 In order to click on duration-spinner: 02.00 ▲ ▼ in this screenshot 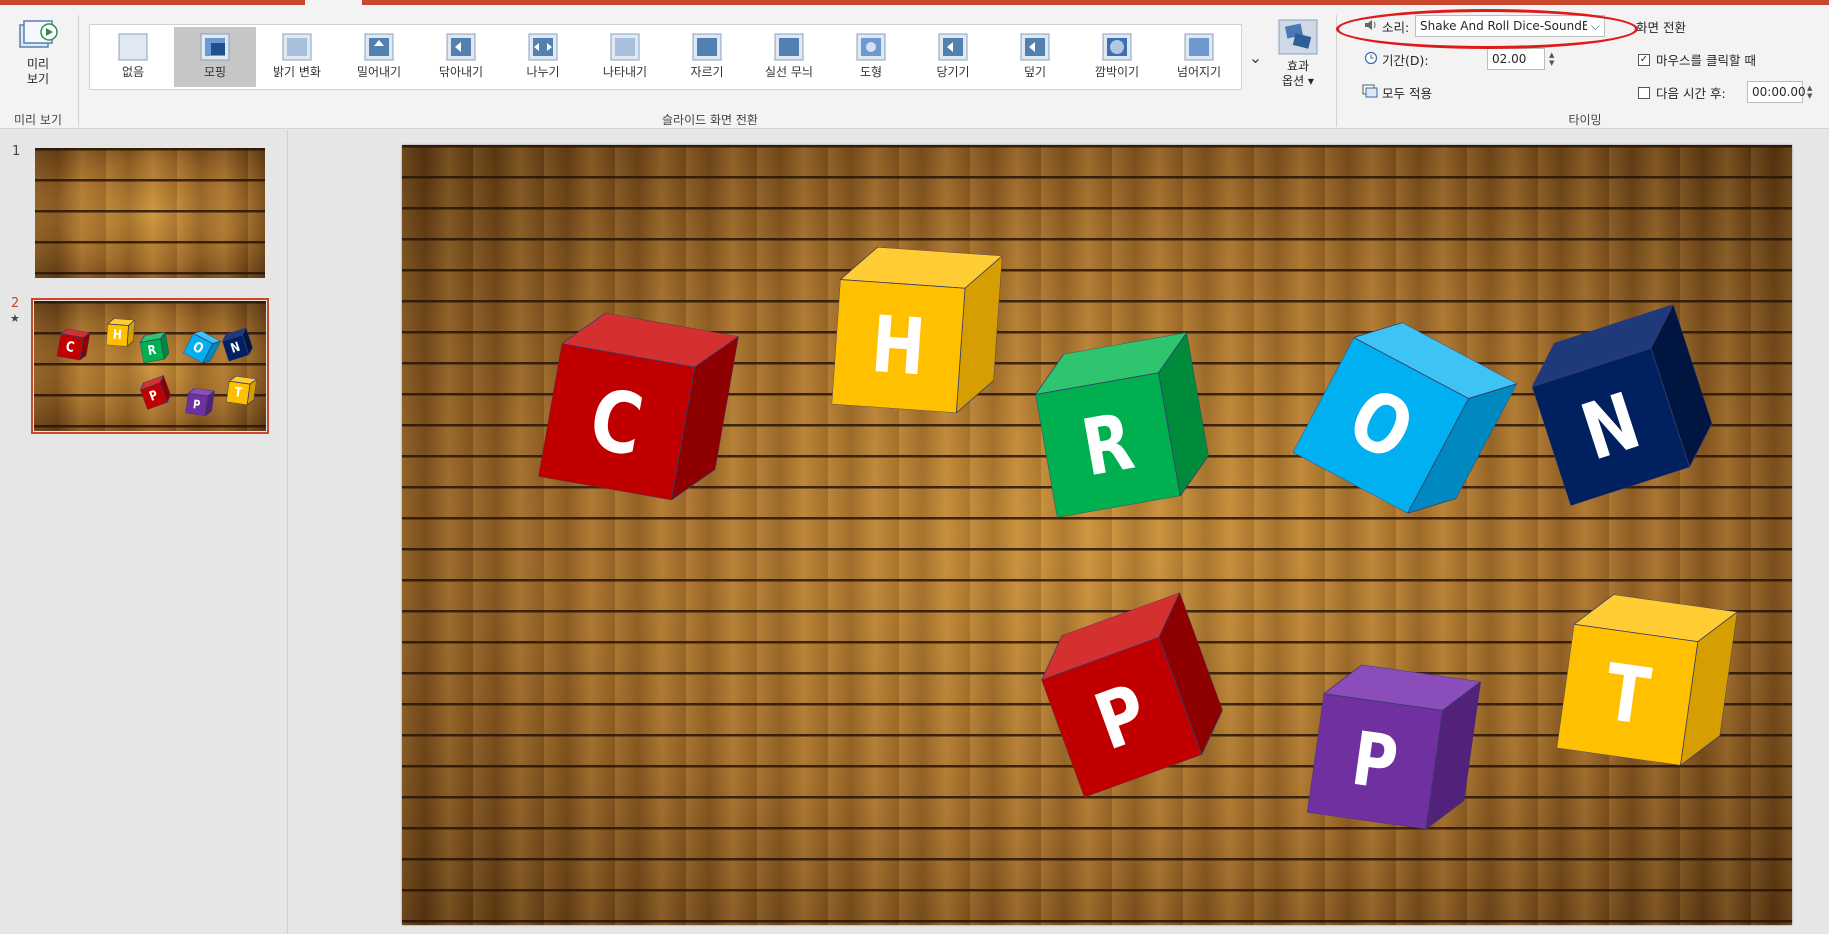, I will do `click(1520, 59)`.